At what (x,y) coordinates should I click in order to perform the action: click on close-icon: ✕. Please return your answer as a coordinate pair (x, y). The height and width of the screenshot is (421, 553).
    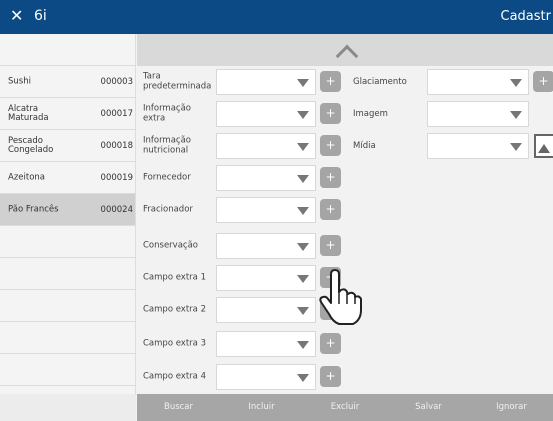
    Looking at the image, I should click on (16, 16).